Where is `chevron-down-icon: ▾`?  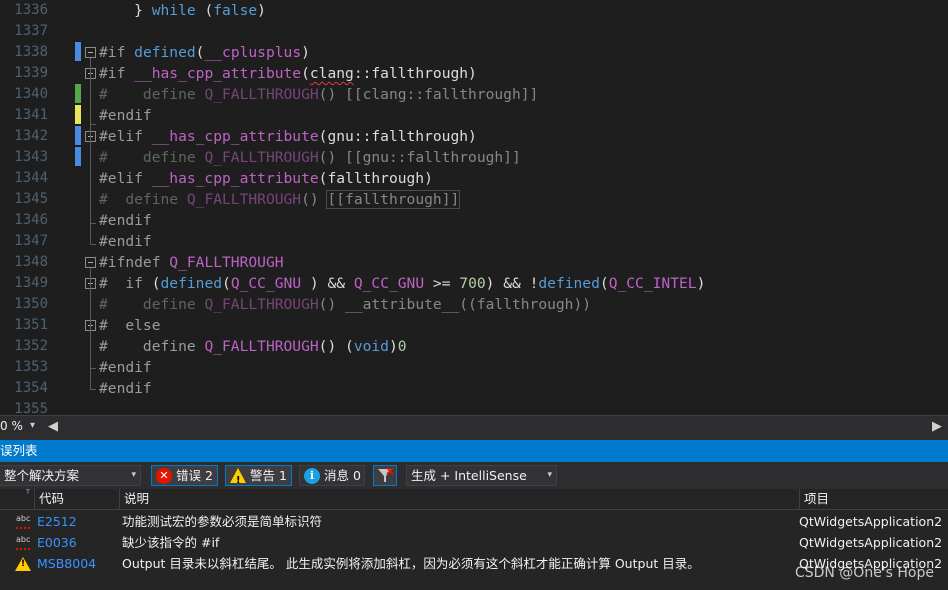
chevron-down-icon: ▾ is located at coordinates (33, 425).